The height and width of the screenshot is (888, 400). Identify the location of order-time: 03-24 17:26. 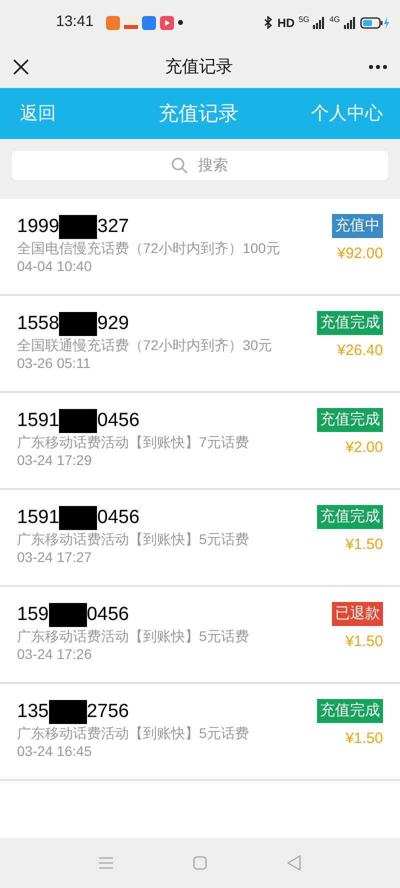
(55, 654).